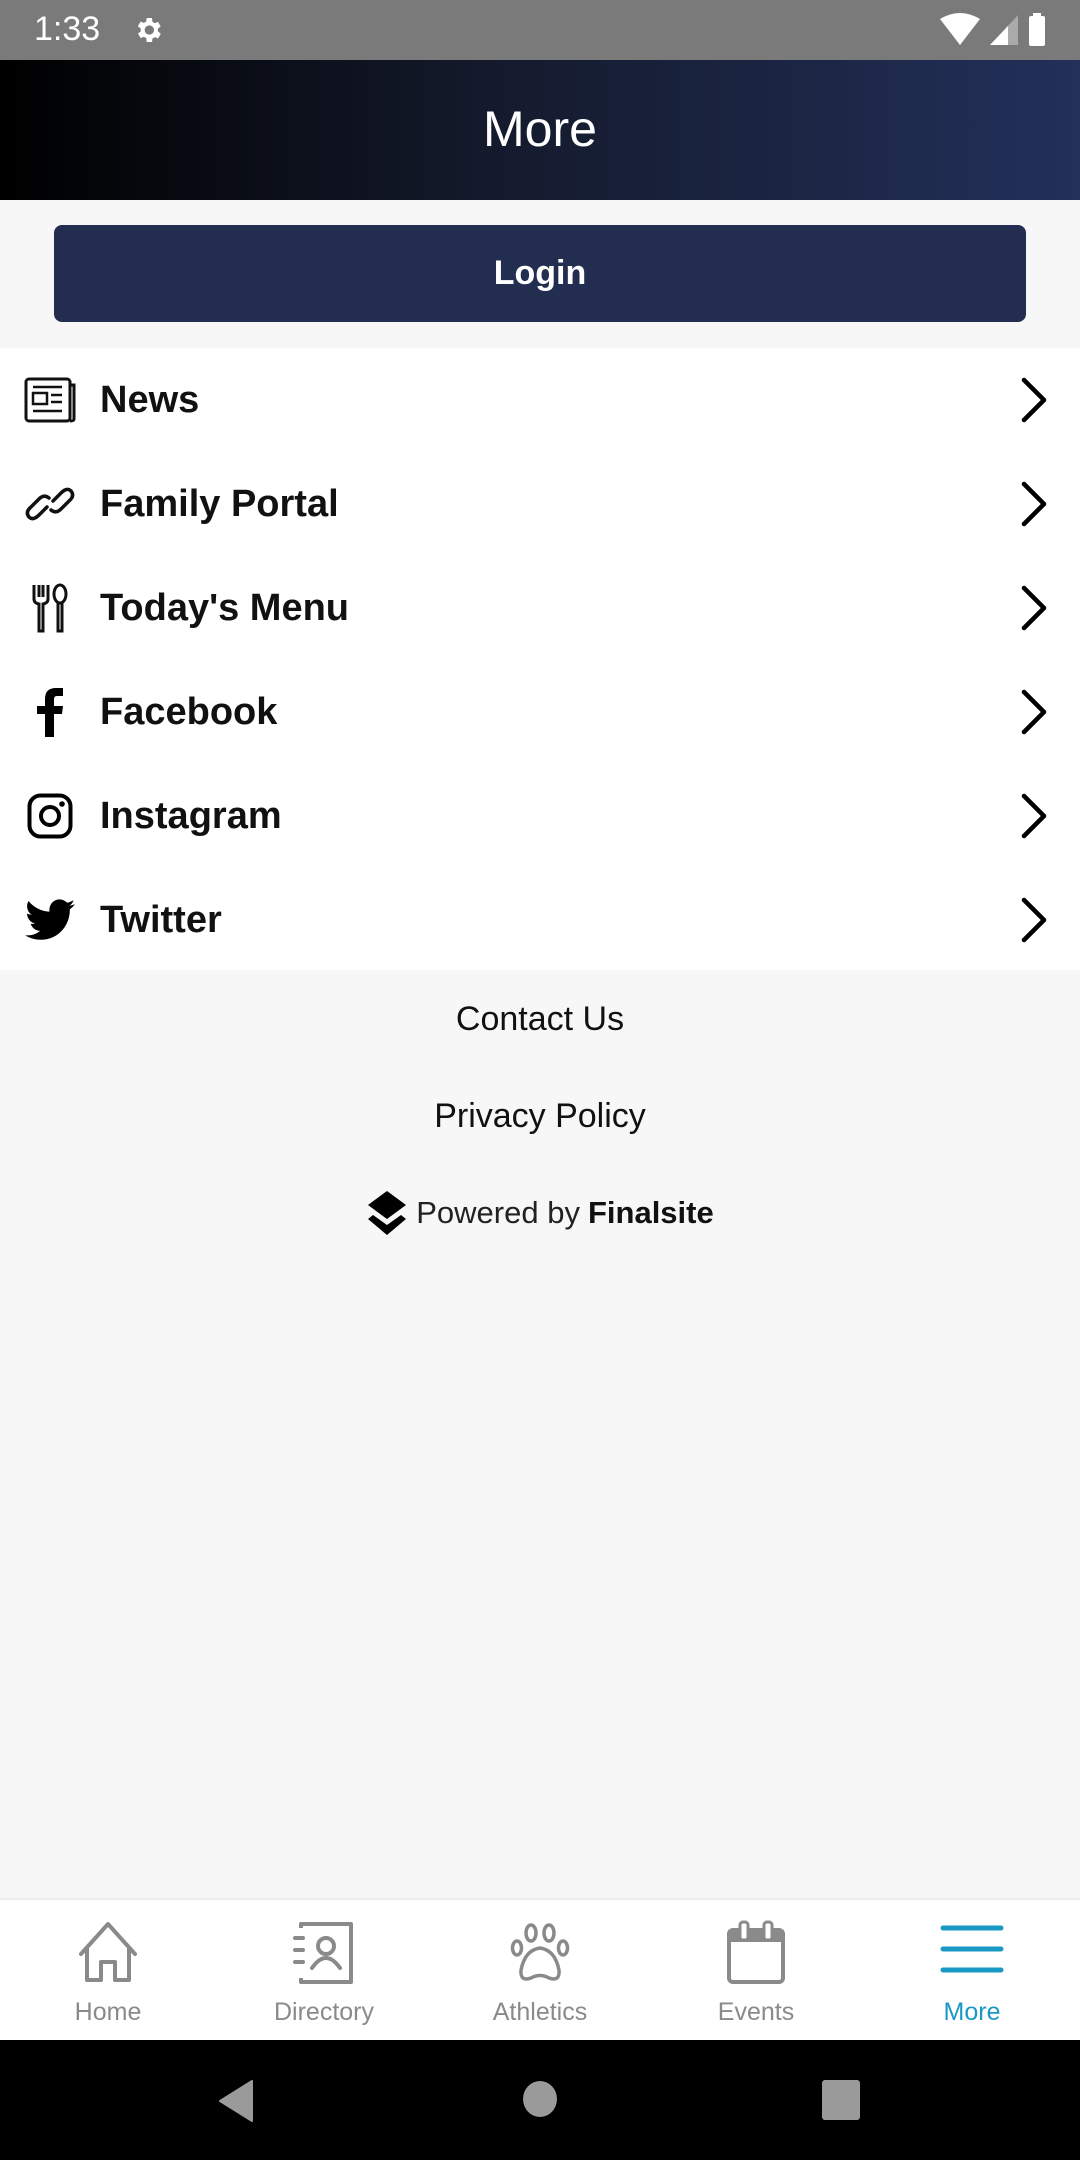  Describe the element at coordinates (50, 608) in the screenshot. I see `fork-spoon-icon` at that location.